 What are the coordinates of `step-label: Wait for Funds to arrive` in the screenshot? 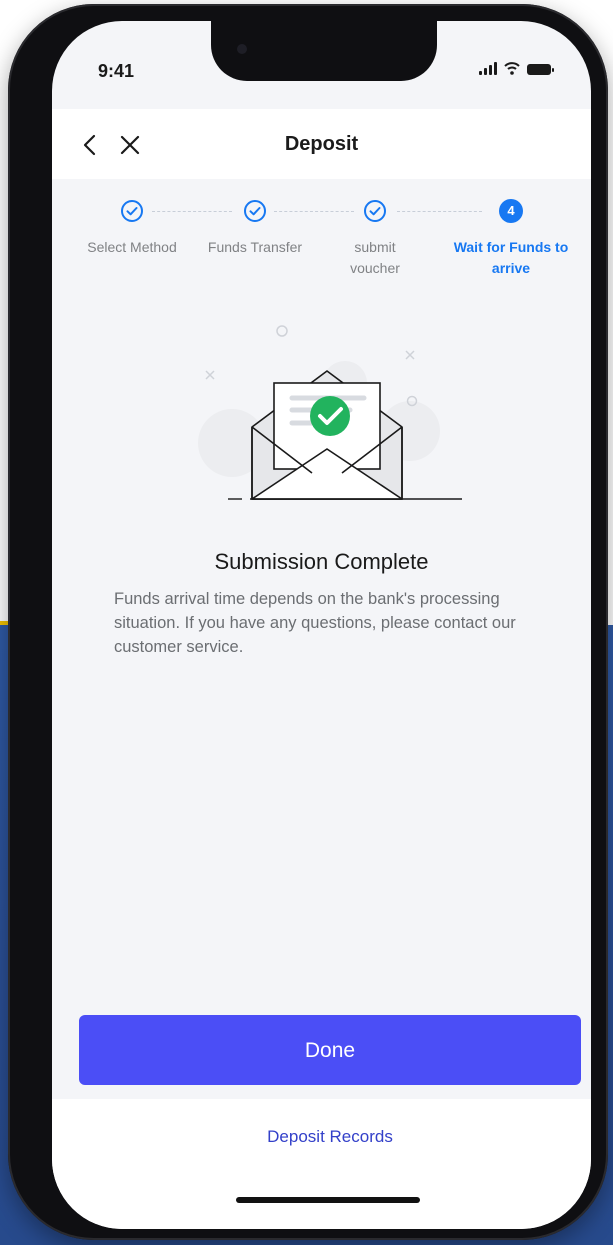 It's located at (511, 257).